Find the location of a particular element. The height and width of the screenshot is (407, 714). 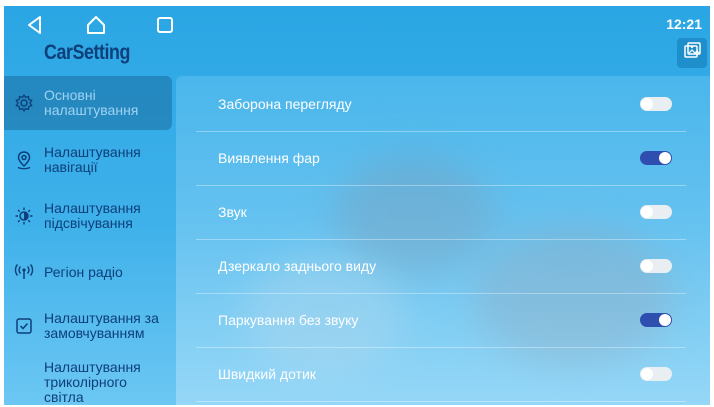

sidebar-item-backlight-settings: Налаштування підсвічування is located at coordinates (88, 216).